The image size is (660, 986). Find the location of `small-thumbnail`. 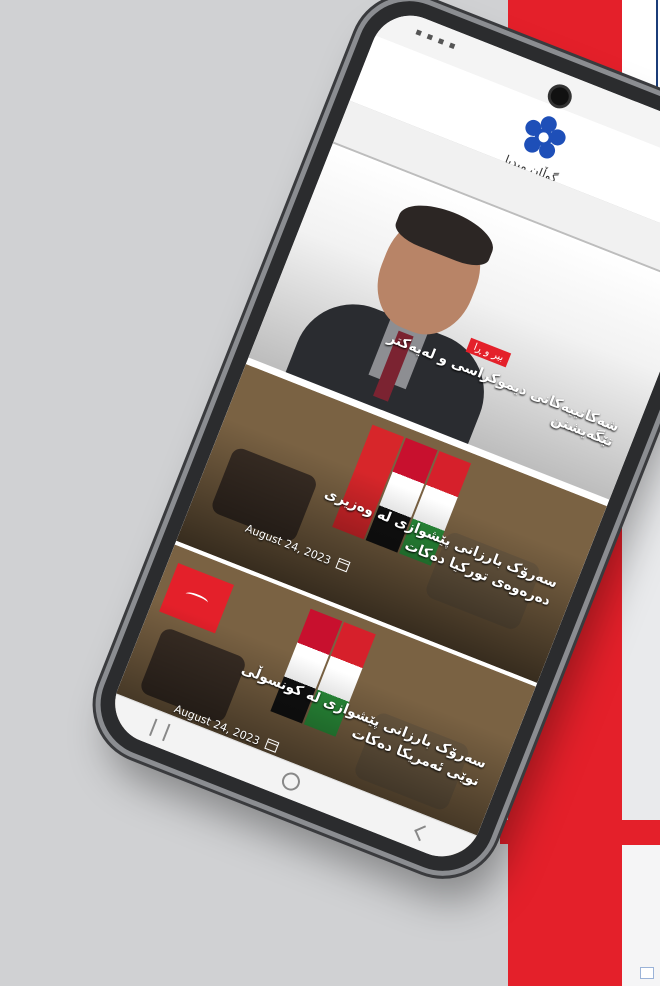

small-thumbnail is located at coordinates (647, 973).